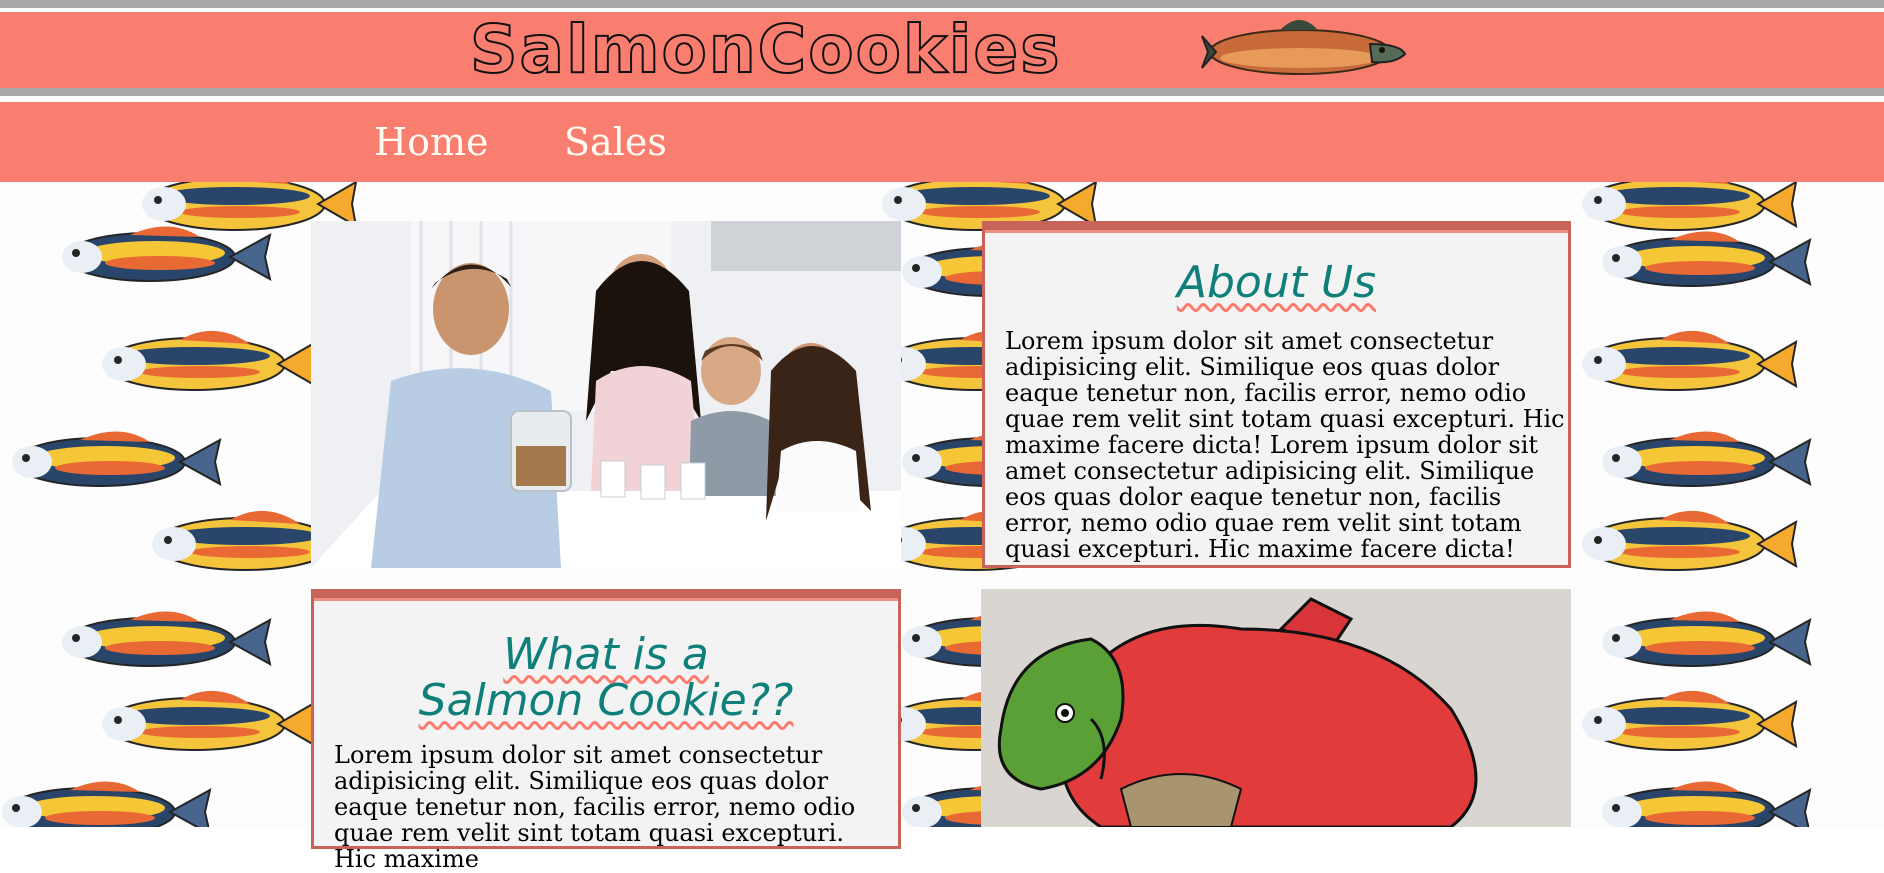  What do you see at coordinates (606, 394) in the screenshot?
I see `family-photo` at bounding box center [606, 394].